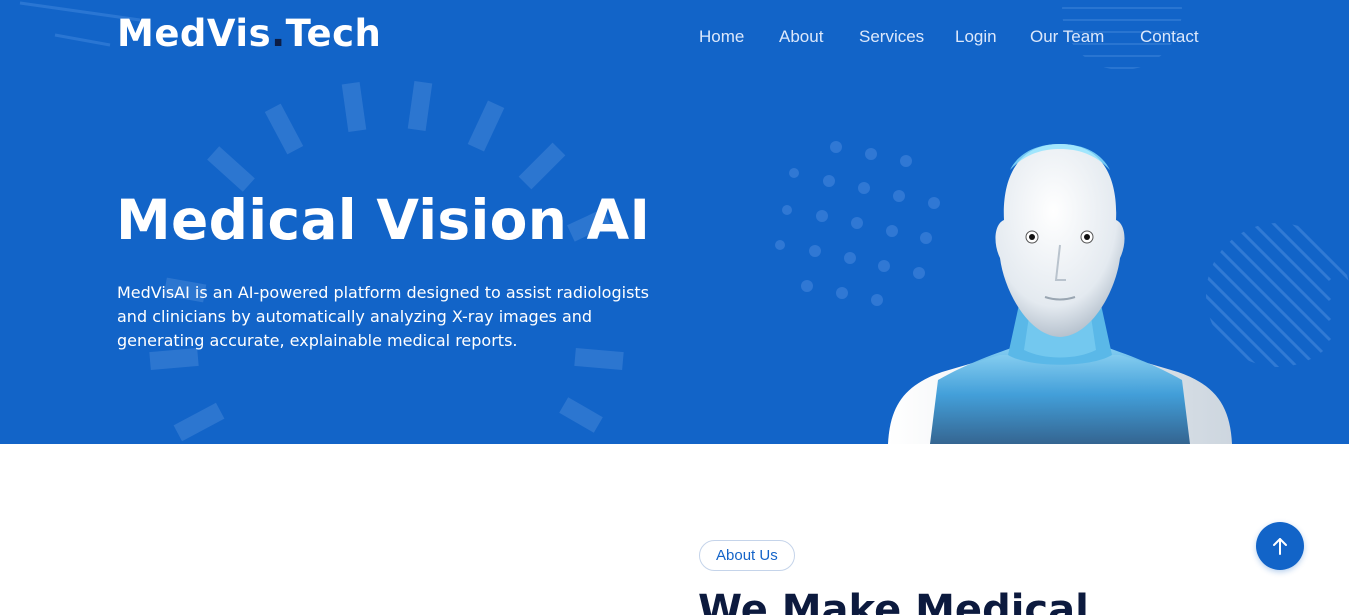  I want to click on nav-link-contact: Contact, so click(1169, 37).